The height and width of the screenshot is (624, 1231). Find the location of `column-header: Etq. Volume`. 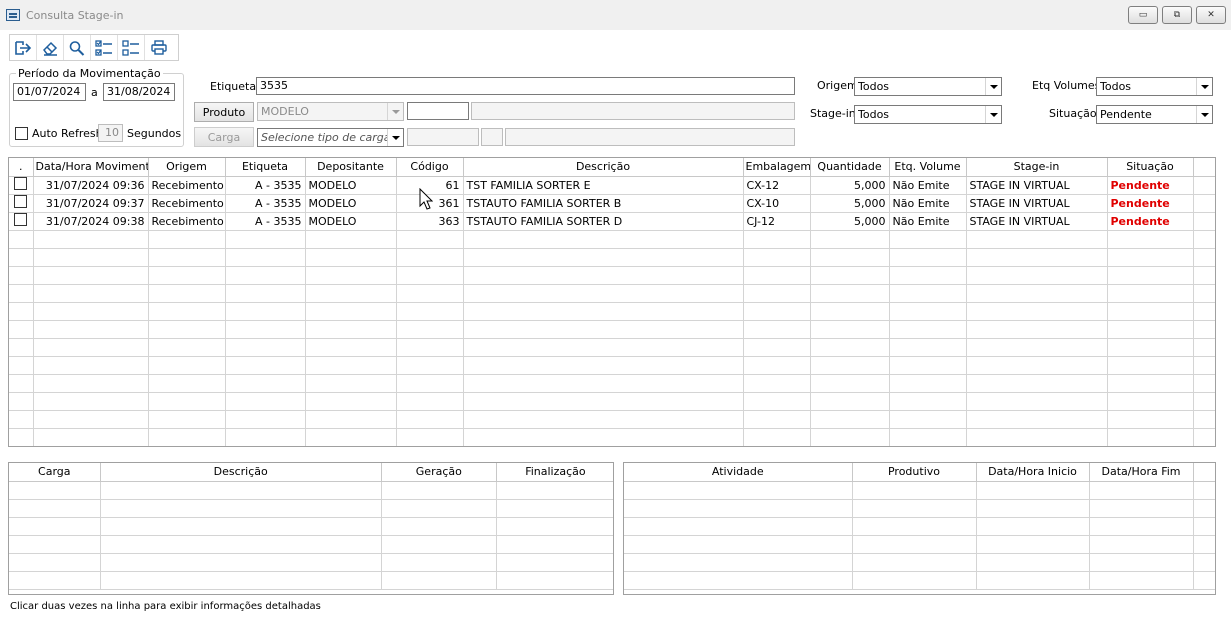

column-header: Etq. Volume is located at coordinates (928, 167).